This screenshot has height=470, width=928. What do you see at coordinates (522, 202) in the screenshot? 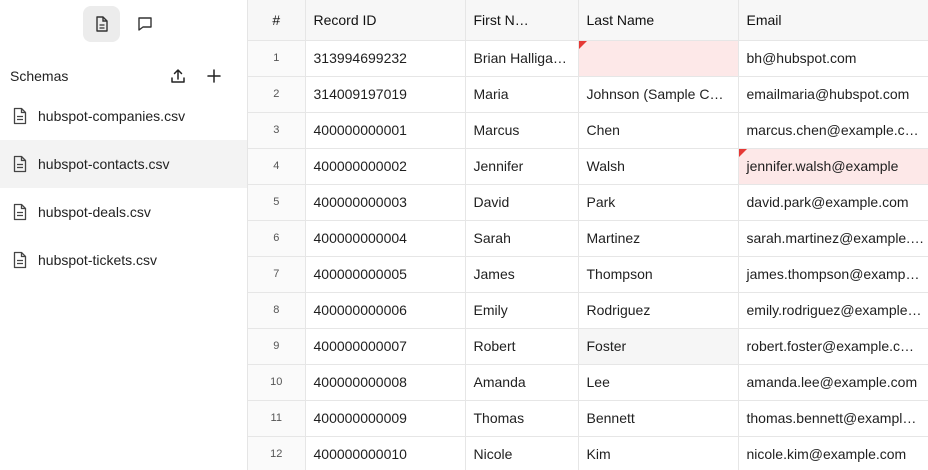
I see `first-name-cell: David` at bounding box center [522, 202].